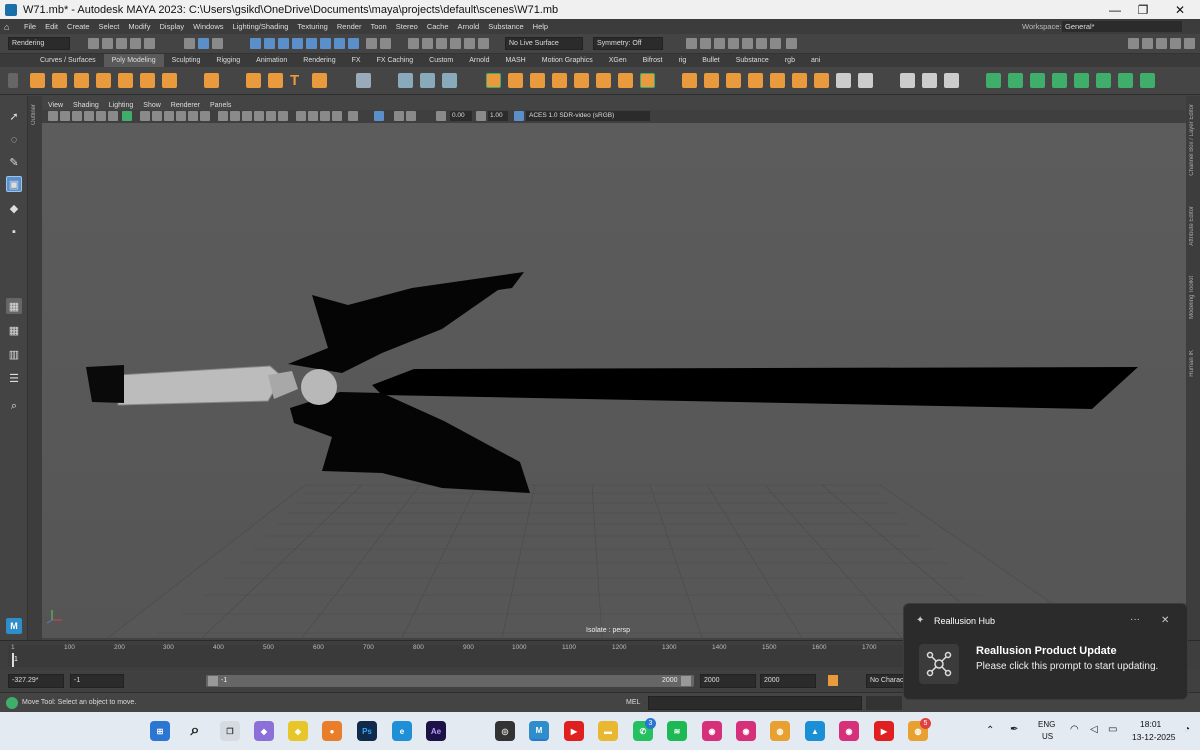 The image size is (1200, 750). Describe the element at coordinates (59, 80) in the screenshot. I see `poly-cube-icon` at that location.